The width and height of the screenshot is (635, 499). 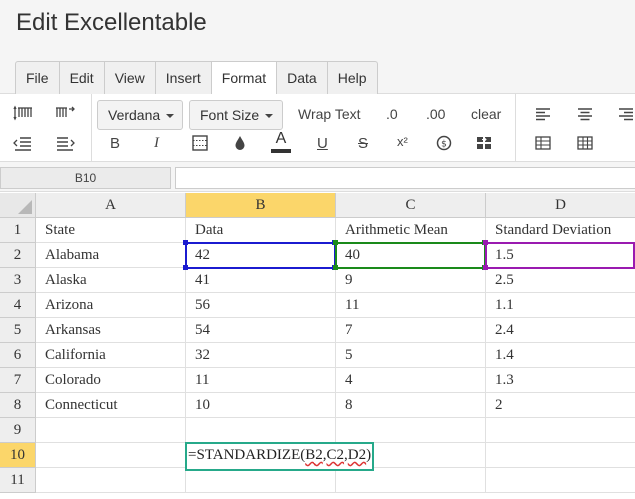 What do you see at coordinates (543, 114) in the screenshot?
I see `align-left-icon` at bounding box center [543, 114].